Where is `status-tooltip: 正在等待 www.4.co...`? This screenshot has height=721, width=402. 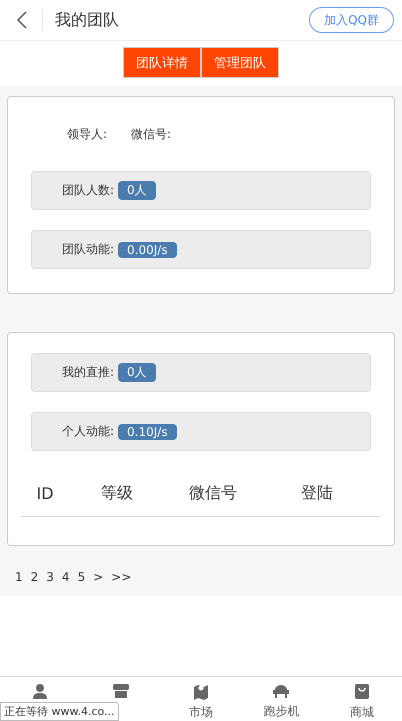 status-tooltip: 正在等待 www.4.co... is located at coordinates (59, 711).